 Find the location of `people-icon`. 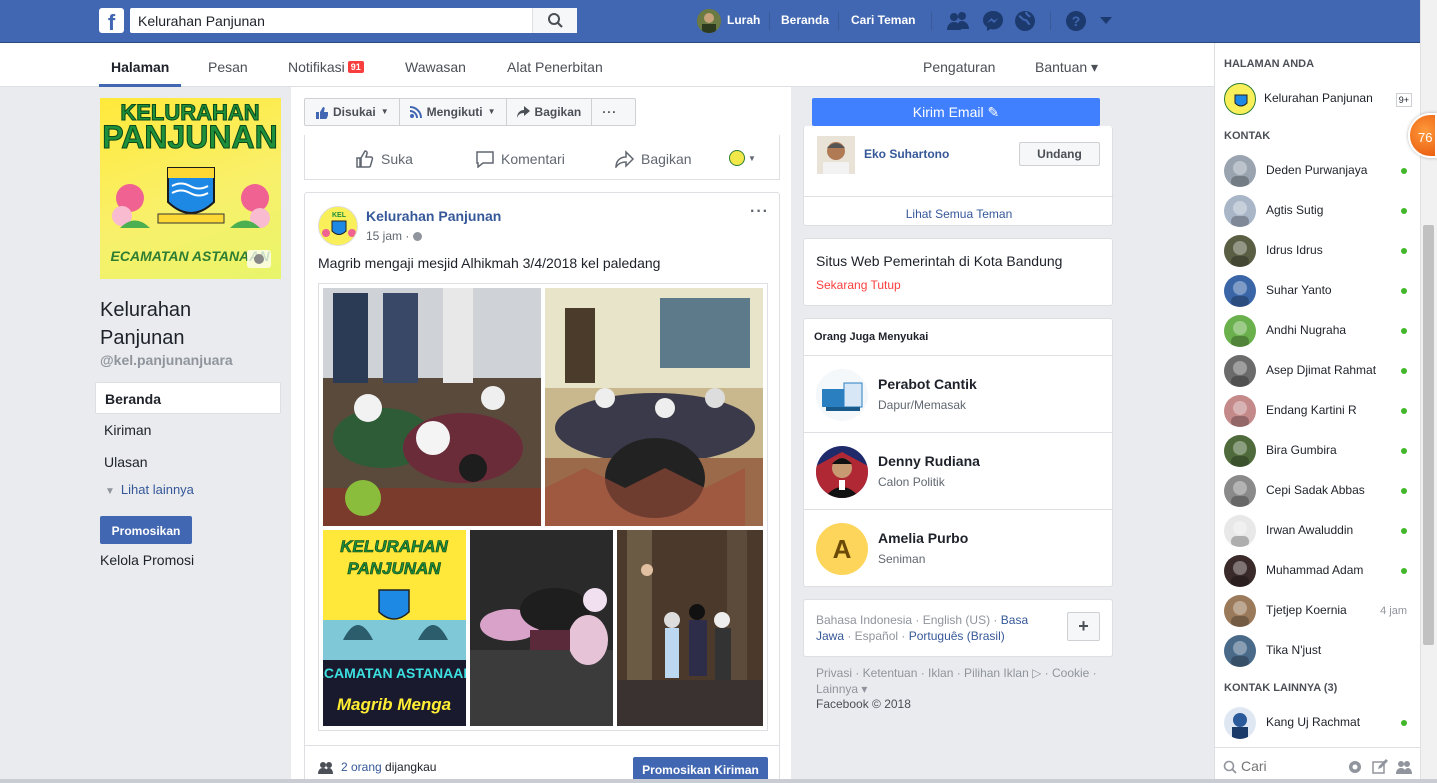

people-icon is located at coordinates (325, 768).